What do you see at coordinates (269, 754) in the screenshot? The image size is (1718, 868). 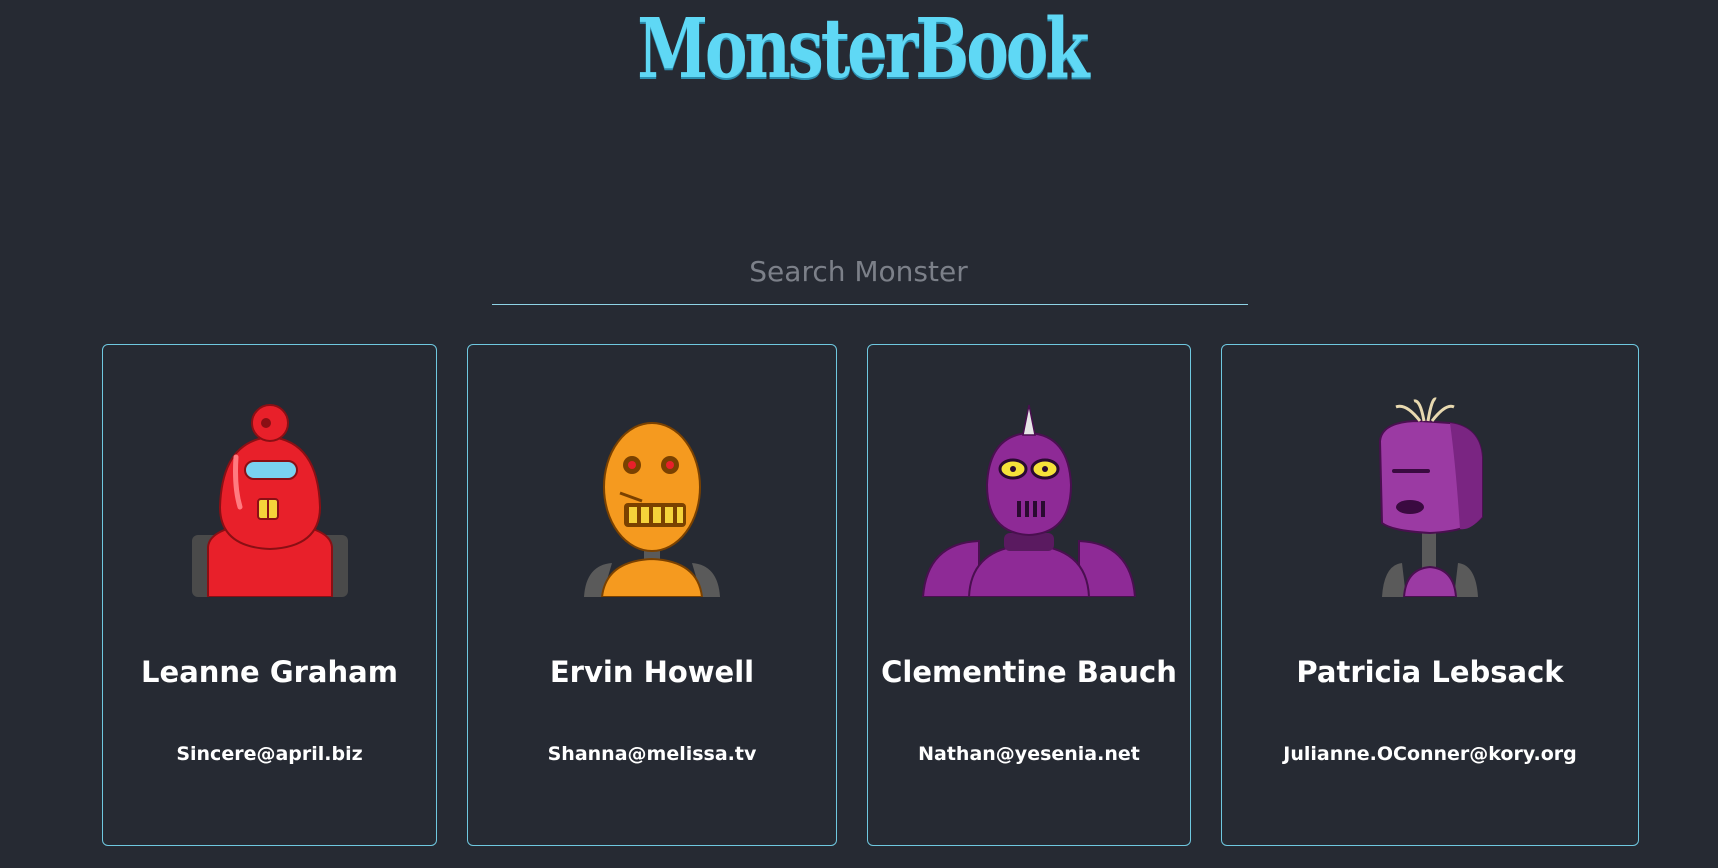 I see `monster-email: Sincere@april.biz` at bounding box center [269, 754].